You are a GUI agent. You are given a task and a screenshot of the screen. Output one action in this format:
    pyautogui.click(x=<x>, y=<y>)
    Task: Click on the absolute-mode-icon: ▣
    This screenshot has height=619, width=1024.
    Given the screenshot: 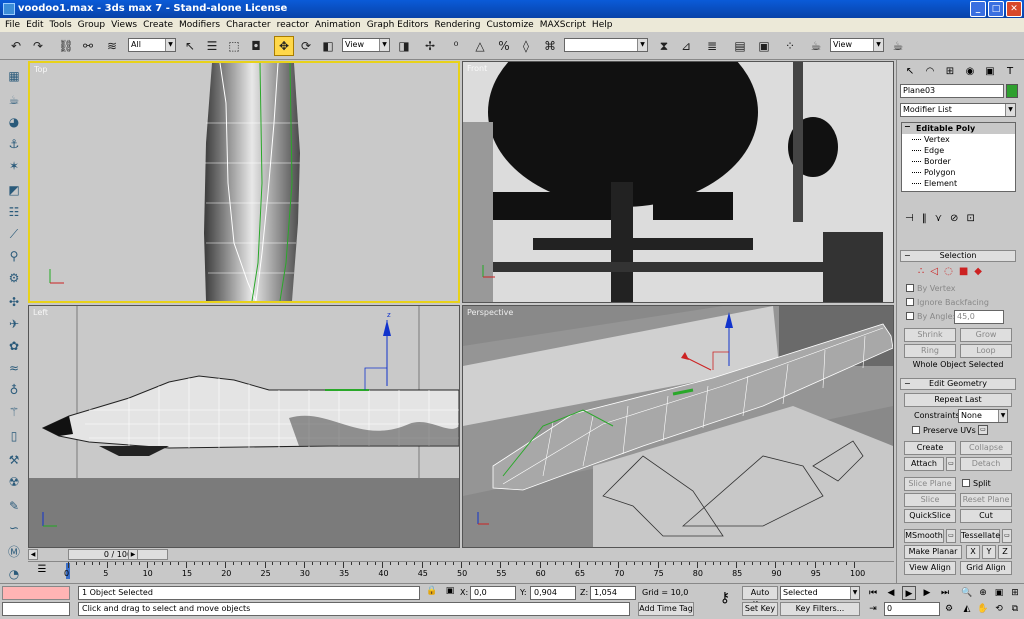 What is the action you would take?
    pyautogui.click(x=450, y=593)
    